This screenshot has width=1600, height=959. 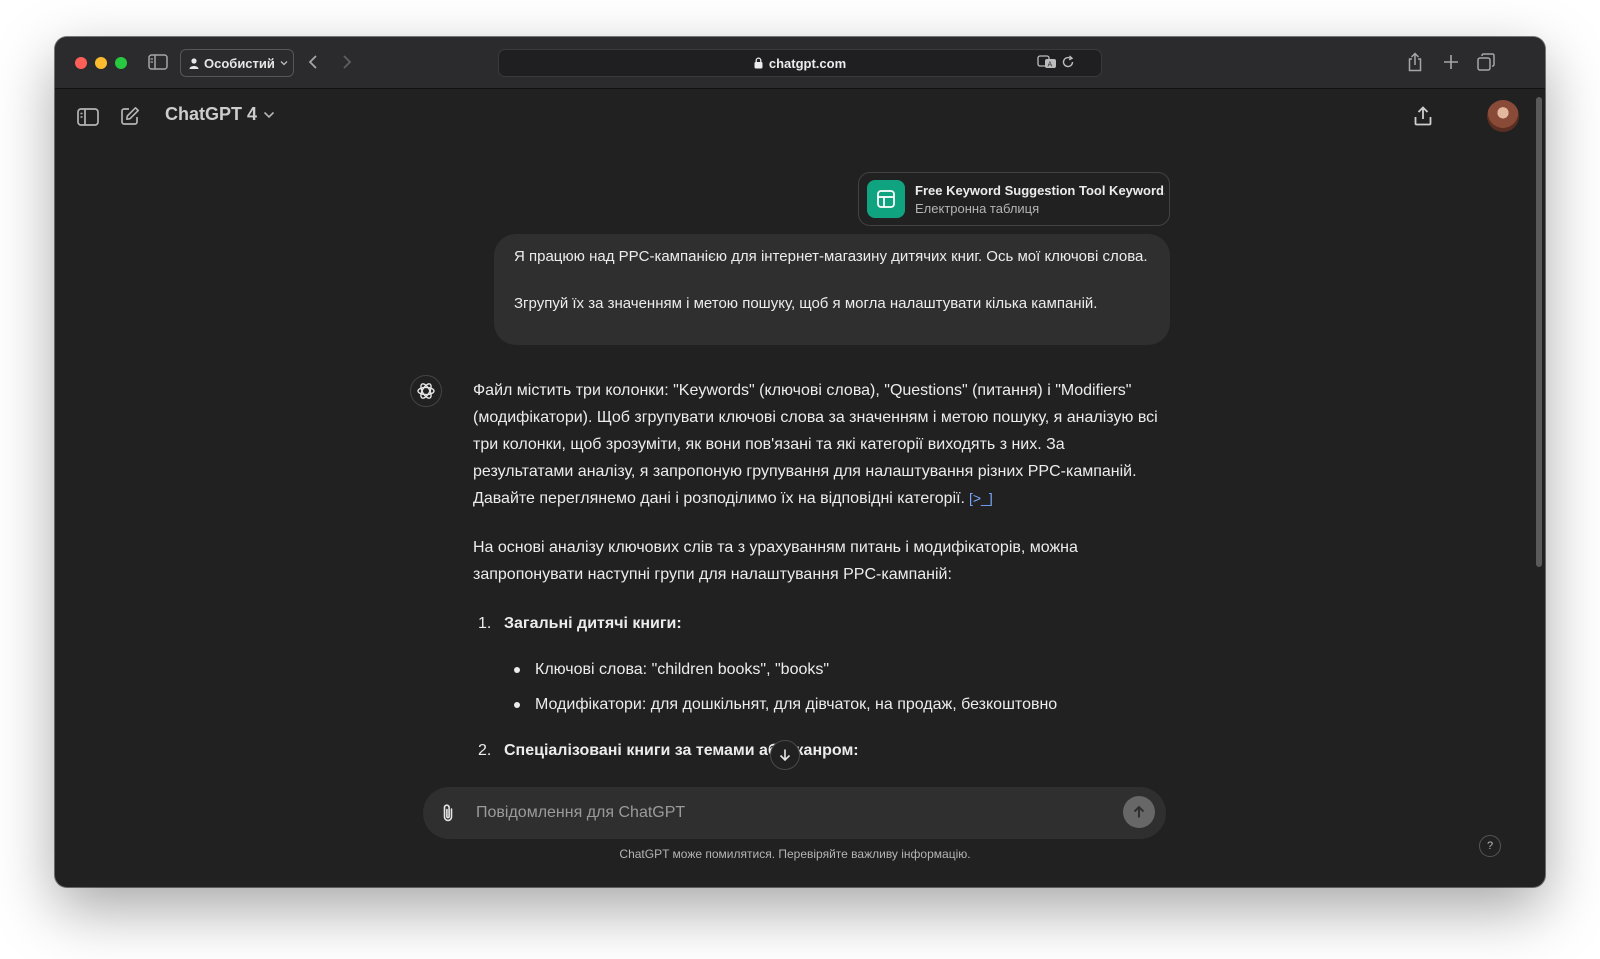 What do you see at coordinates (1503, 116) in the screenshot?
I see `user-avatar` at bounding box center [1503, 116].